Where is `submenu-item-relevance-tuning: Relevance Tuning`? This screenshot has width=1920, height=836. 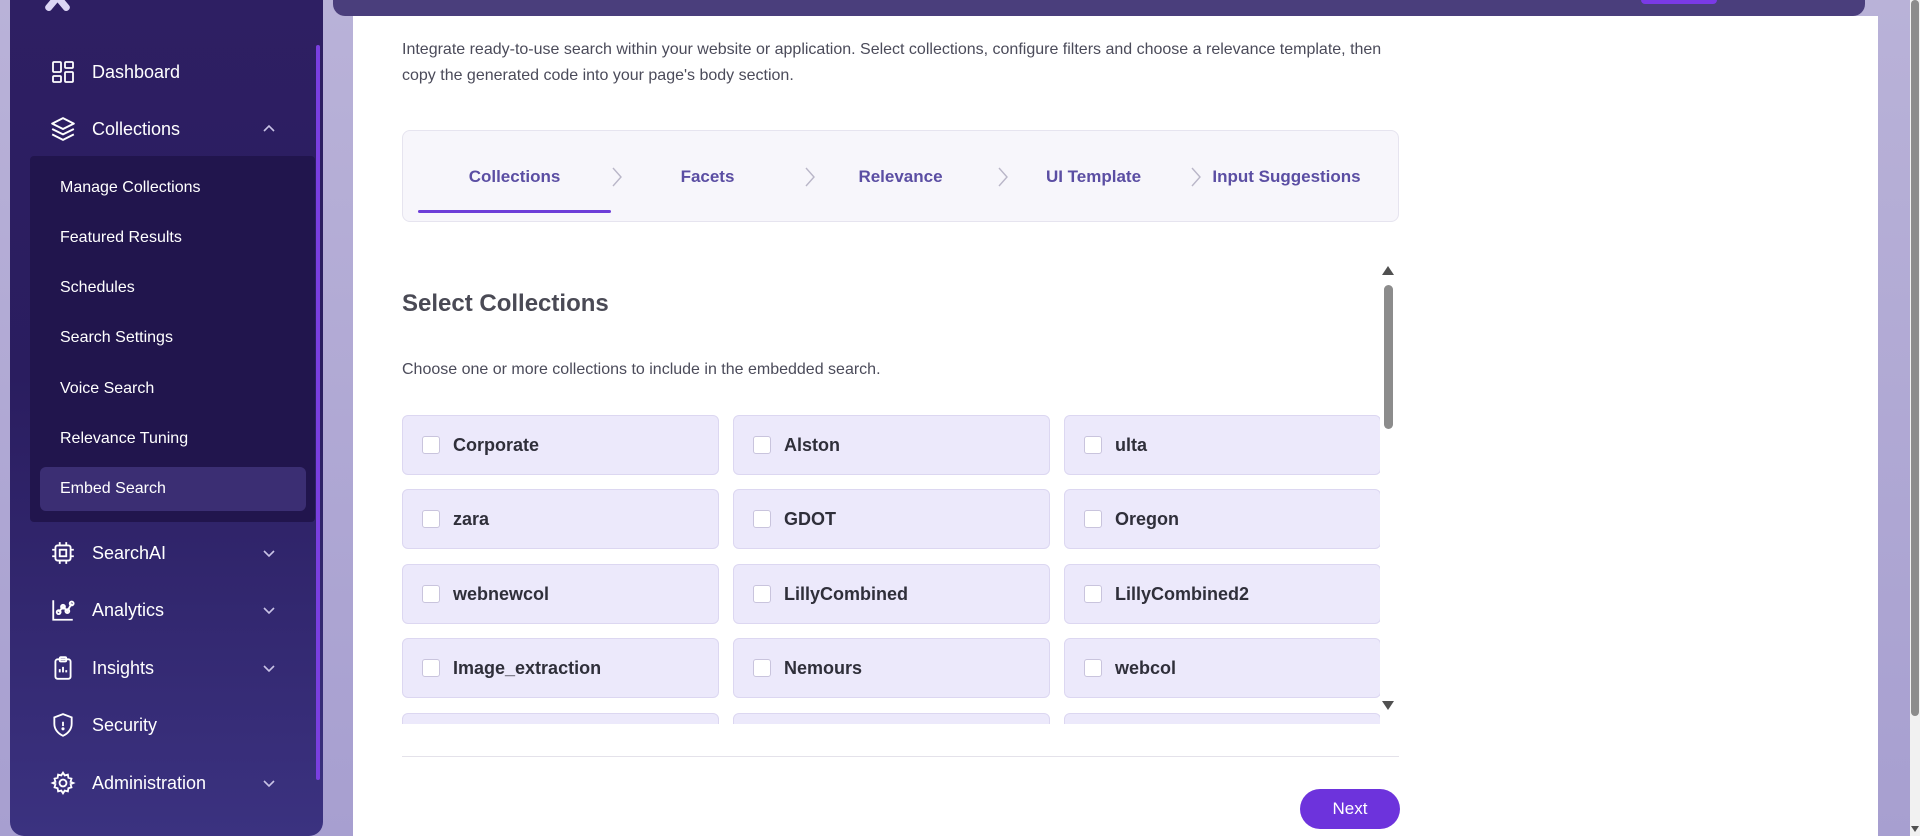 submenu-item-relevance-tuning: Relevance Tuning is located at coordinates (173, 439).